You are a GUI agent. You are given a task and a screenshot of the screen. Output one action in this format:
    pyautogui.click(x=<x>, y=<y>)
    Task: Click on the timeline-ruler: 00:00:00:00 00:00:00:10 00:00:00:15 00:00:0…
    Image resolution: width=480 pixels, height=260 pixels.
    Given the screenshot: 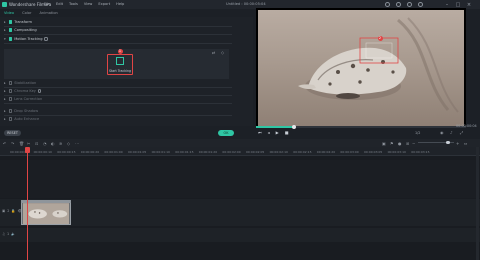 What is the action you would take?
    pyautogui.click(x=240, y=151)
    